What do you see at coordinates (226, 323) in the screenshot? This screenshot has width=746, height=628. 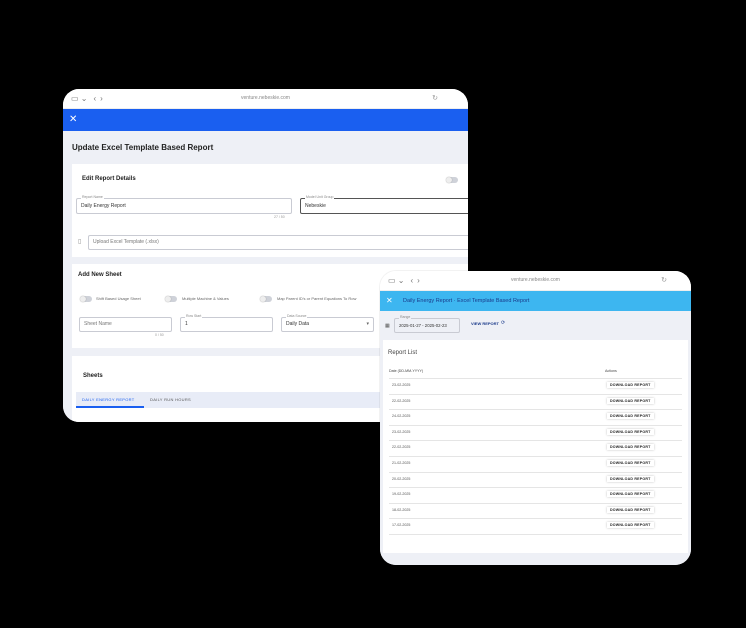 I see `row-start-field: Row Start 1` at bounding box center [226, 323].